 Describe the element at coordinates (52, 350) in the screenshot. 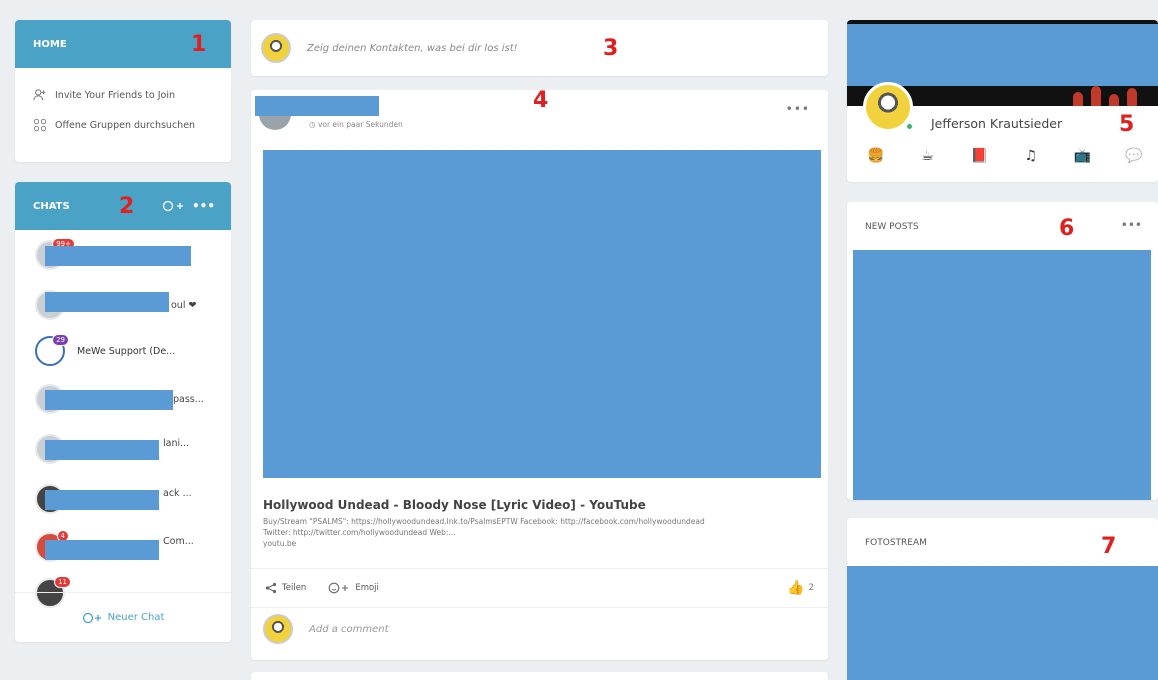

I see `mewe-avatar: 29` at that location.